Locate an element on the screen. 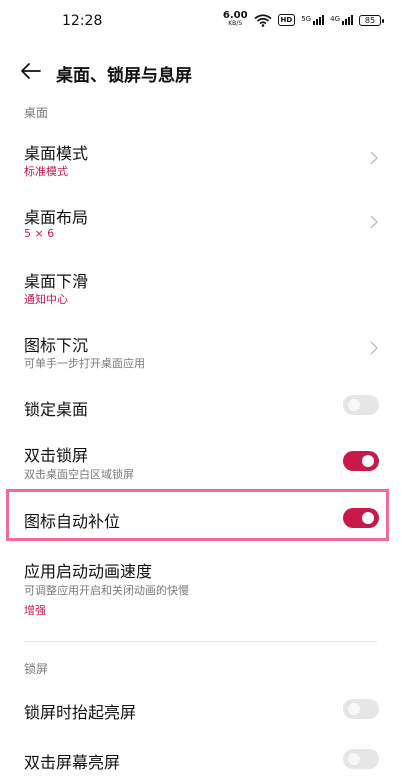 The width and height of the screenshot is (401, 783). section-label-lockscreen: 锁屏 is located at coordinates (36, 669).